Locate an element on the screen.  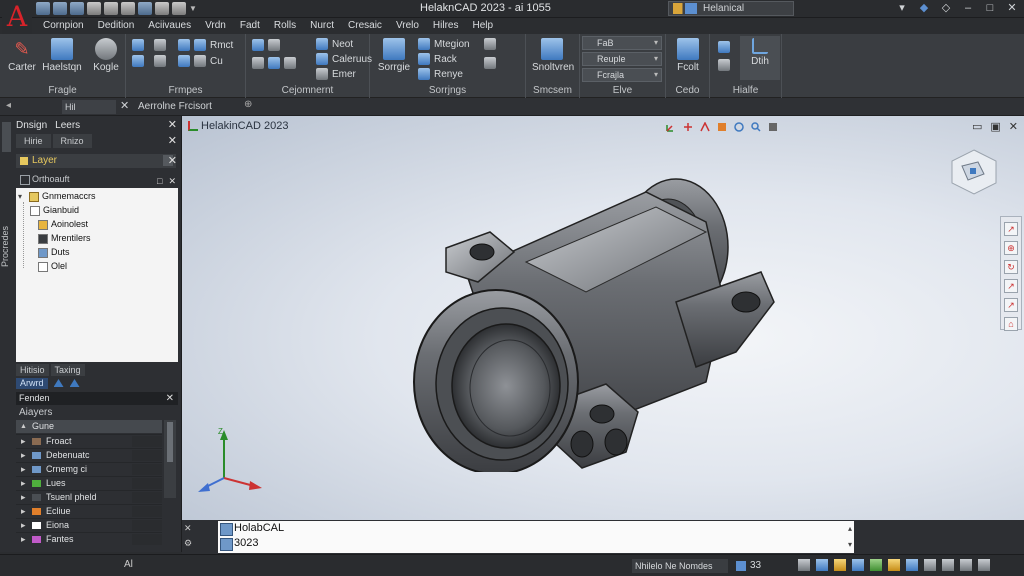
square-icon is located at coordinates (773, 127).